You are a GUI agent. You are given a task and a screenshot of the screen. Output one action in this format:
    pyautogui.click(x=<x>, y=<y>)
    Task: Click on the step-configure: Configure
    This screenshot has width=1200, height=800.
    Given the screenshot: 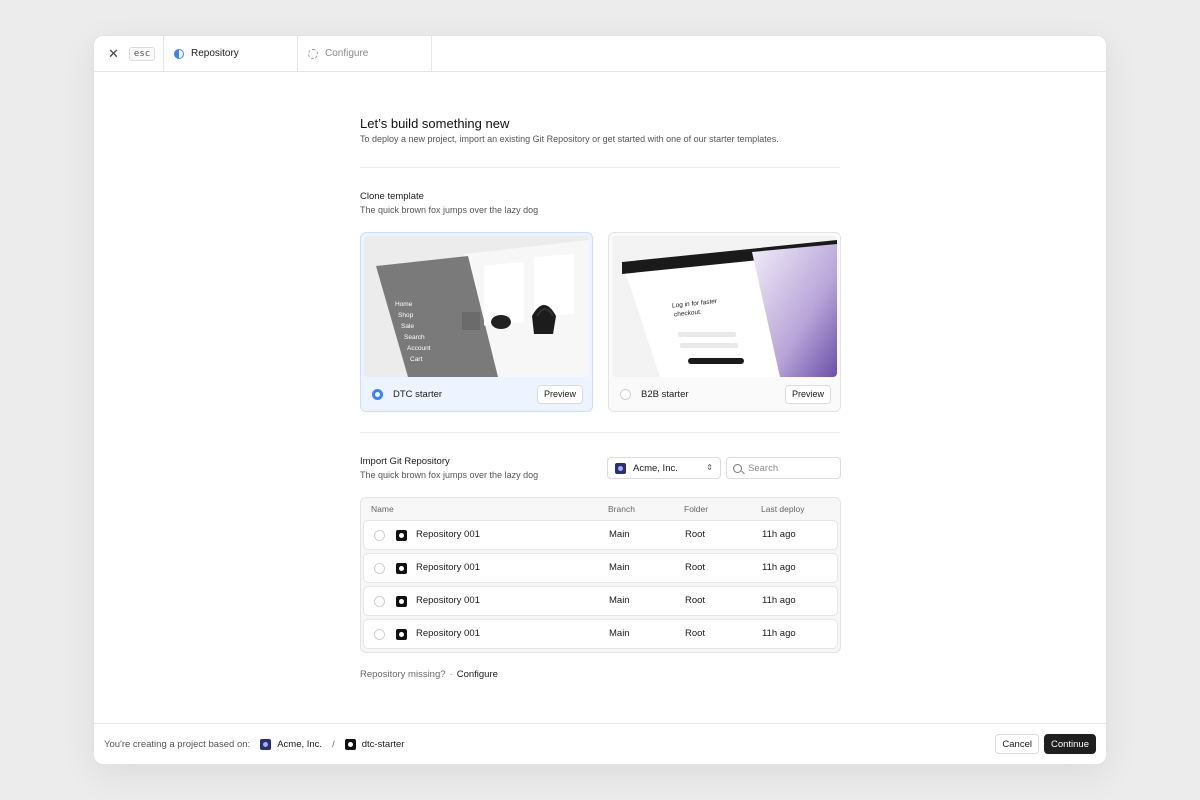 What is the action you would take?
    pyautogui.click(x=365, y=53)
    